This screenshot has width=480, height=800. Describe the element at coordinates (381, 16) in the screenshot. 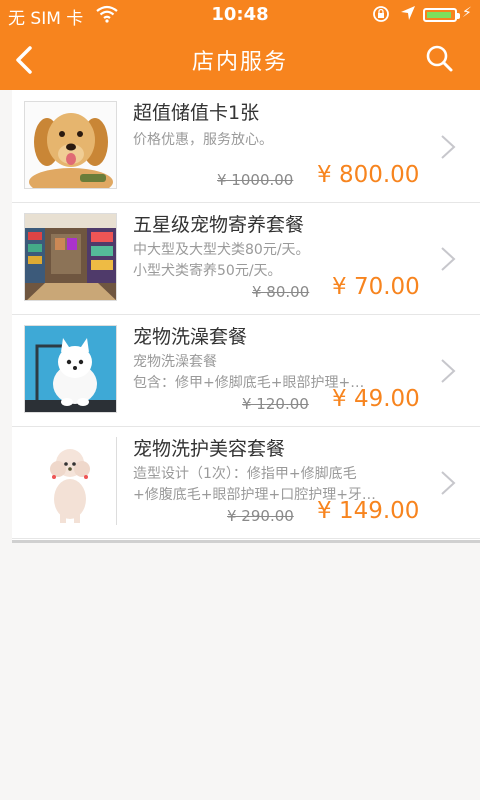

I see `rotation-lock-icon` at that location.